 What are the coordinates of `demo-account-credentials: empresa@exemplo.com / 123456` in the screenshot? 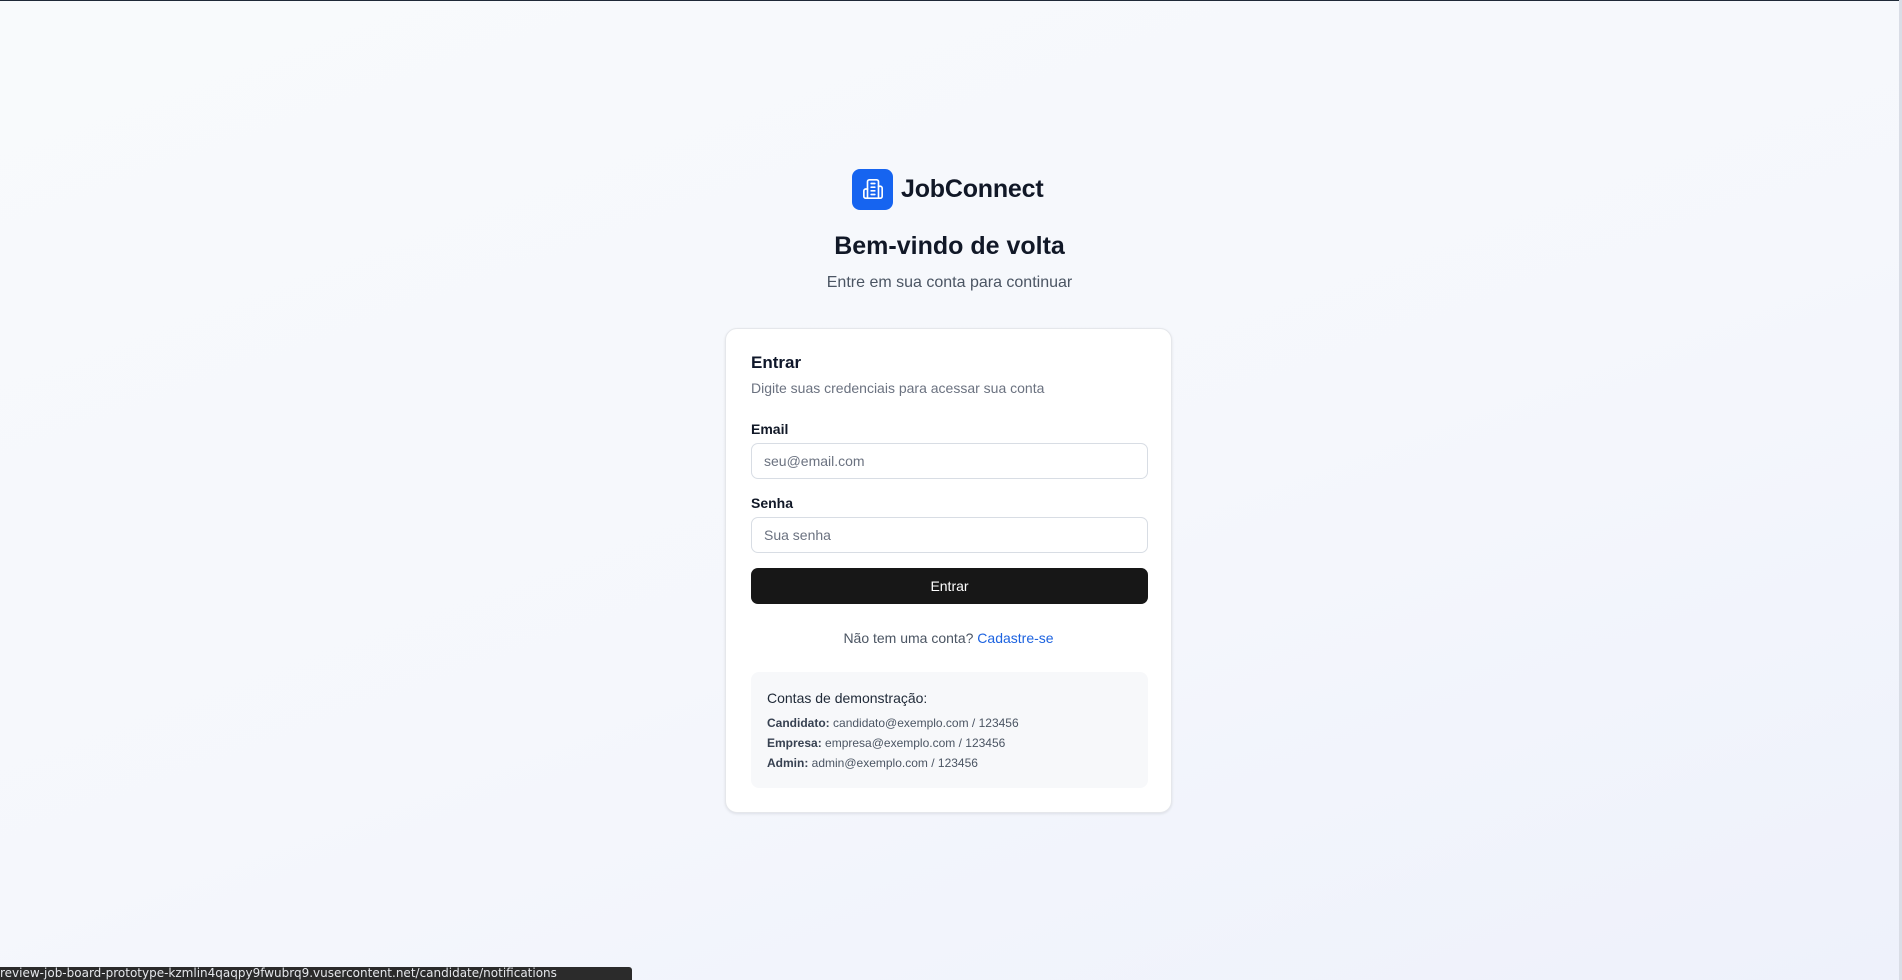 It's located at (915, 743).